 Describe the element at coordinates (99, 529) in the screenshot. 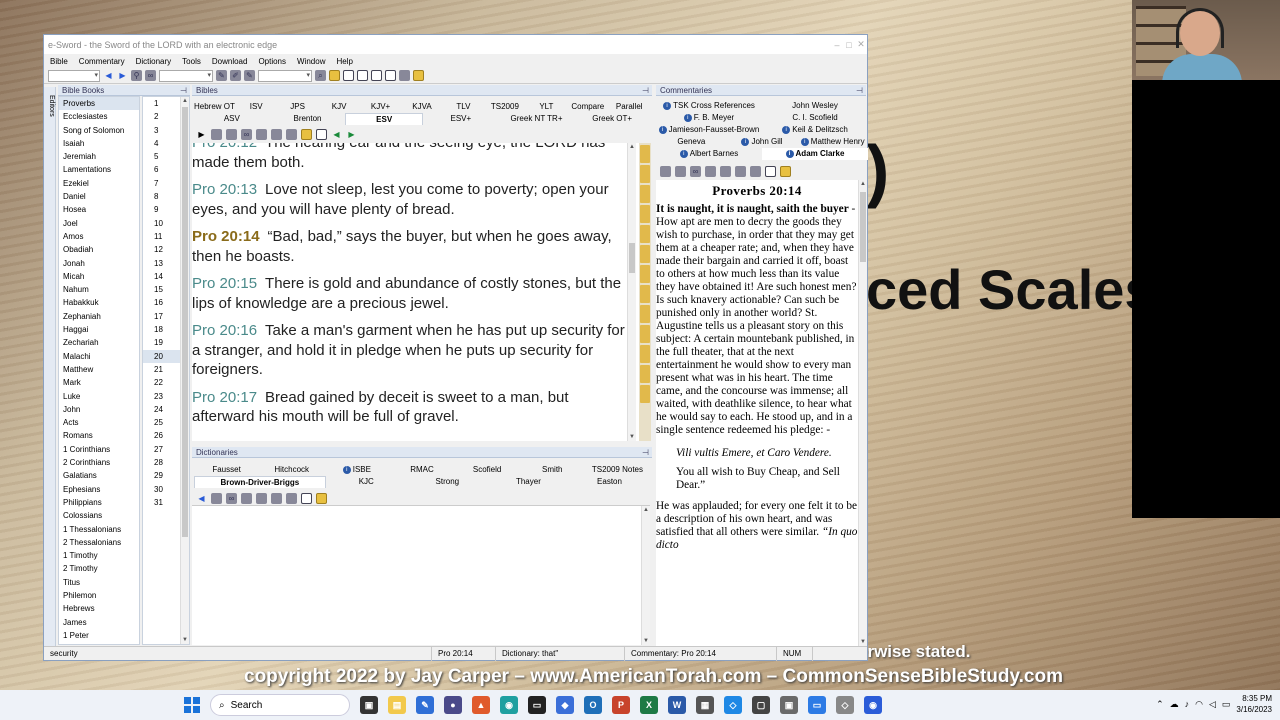

I see `book-item: 1 Thessalonians` at that location.